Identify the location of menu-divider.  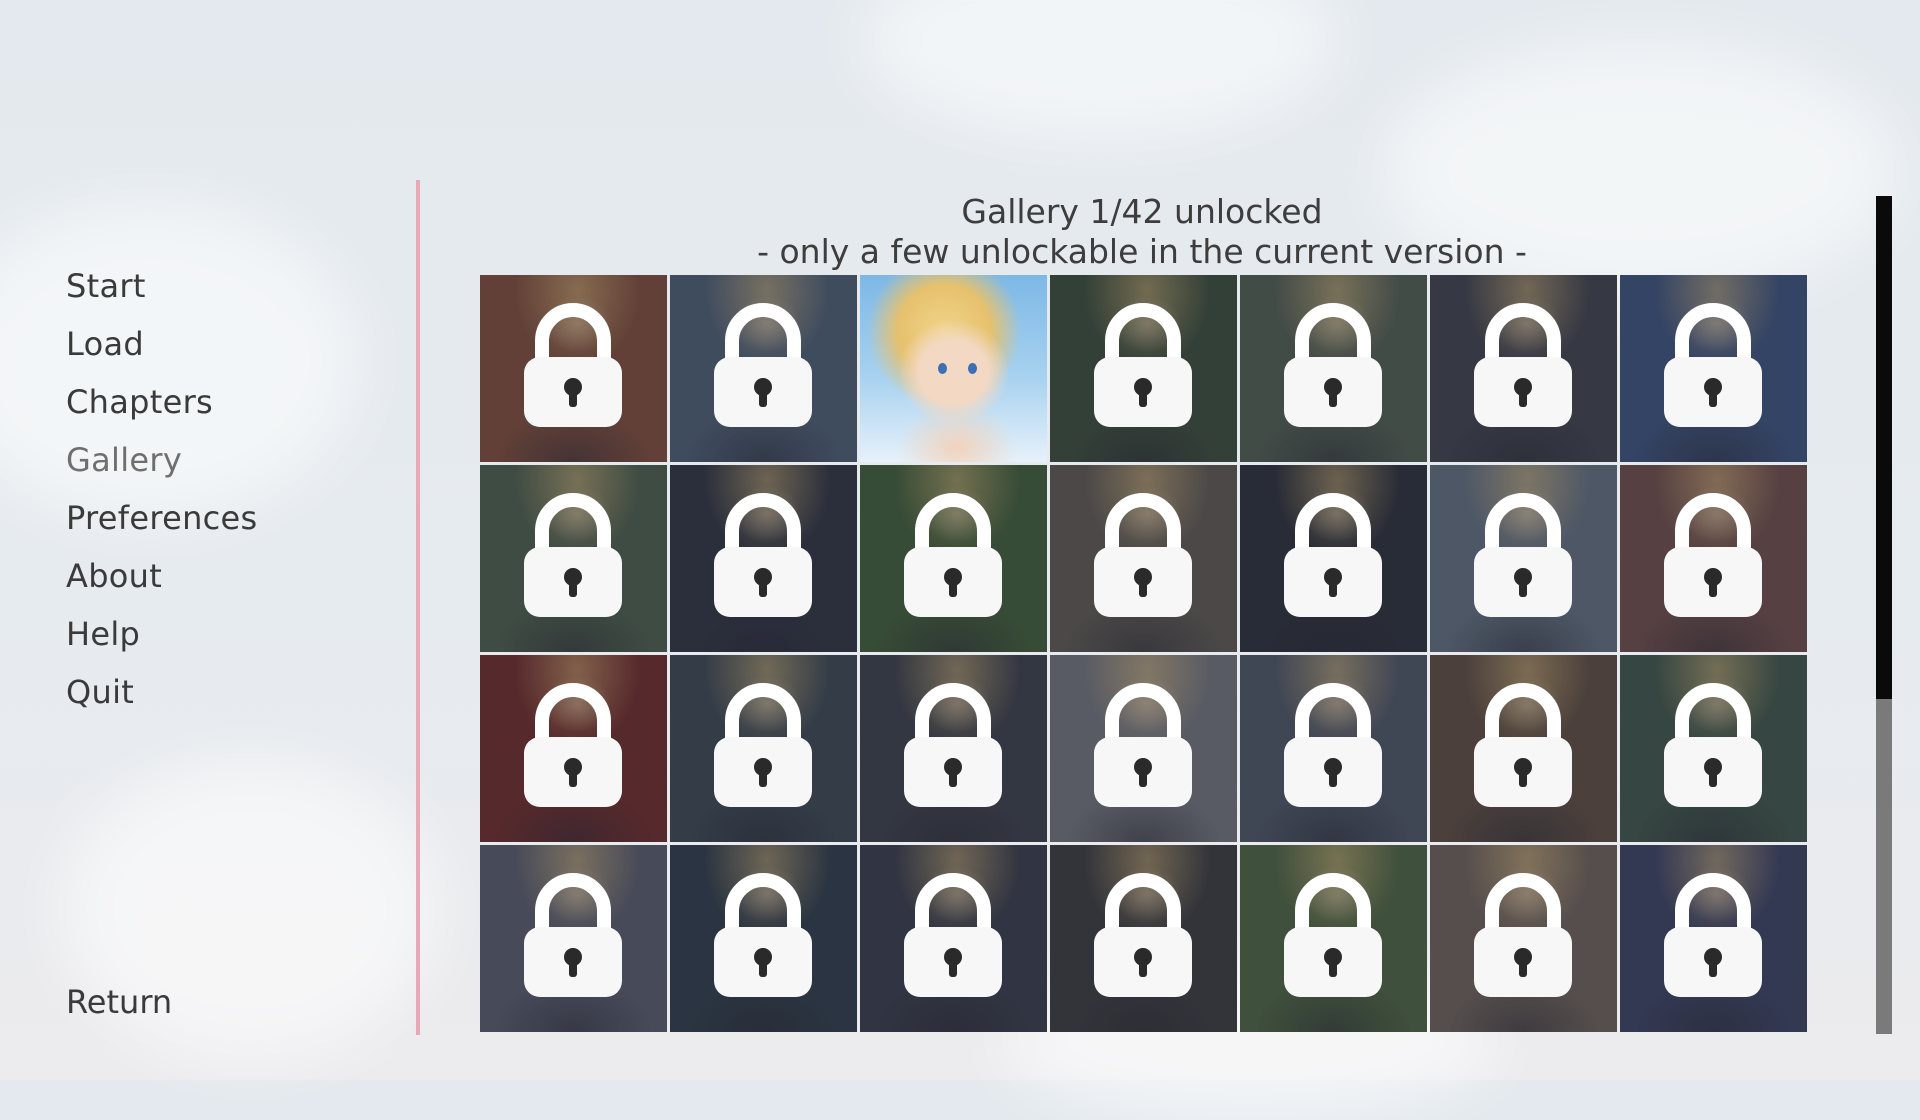
(418, 607).